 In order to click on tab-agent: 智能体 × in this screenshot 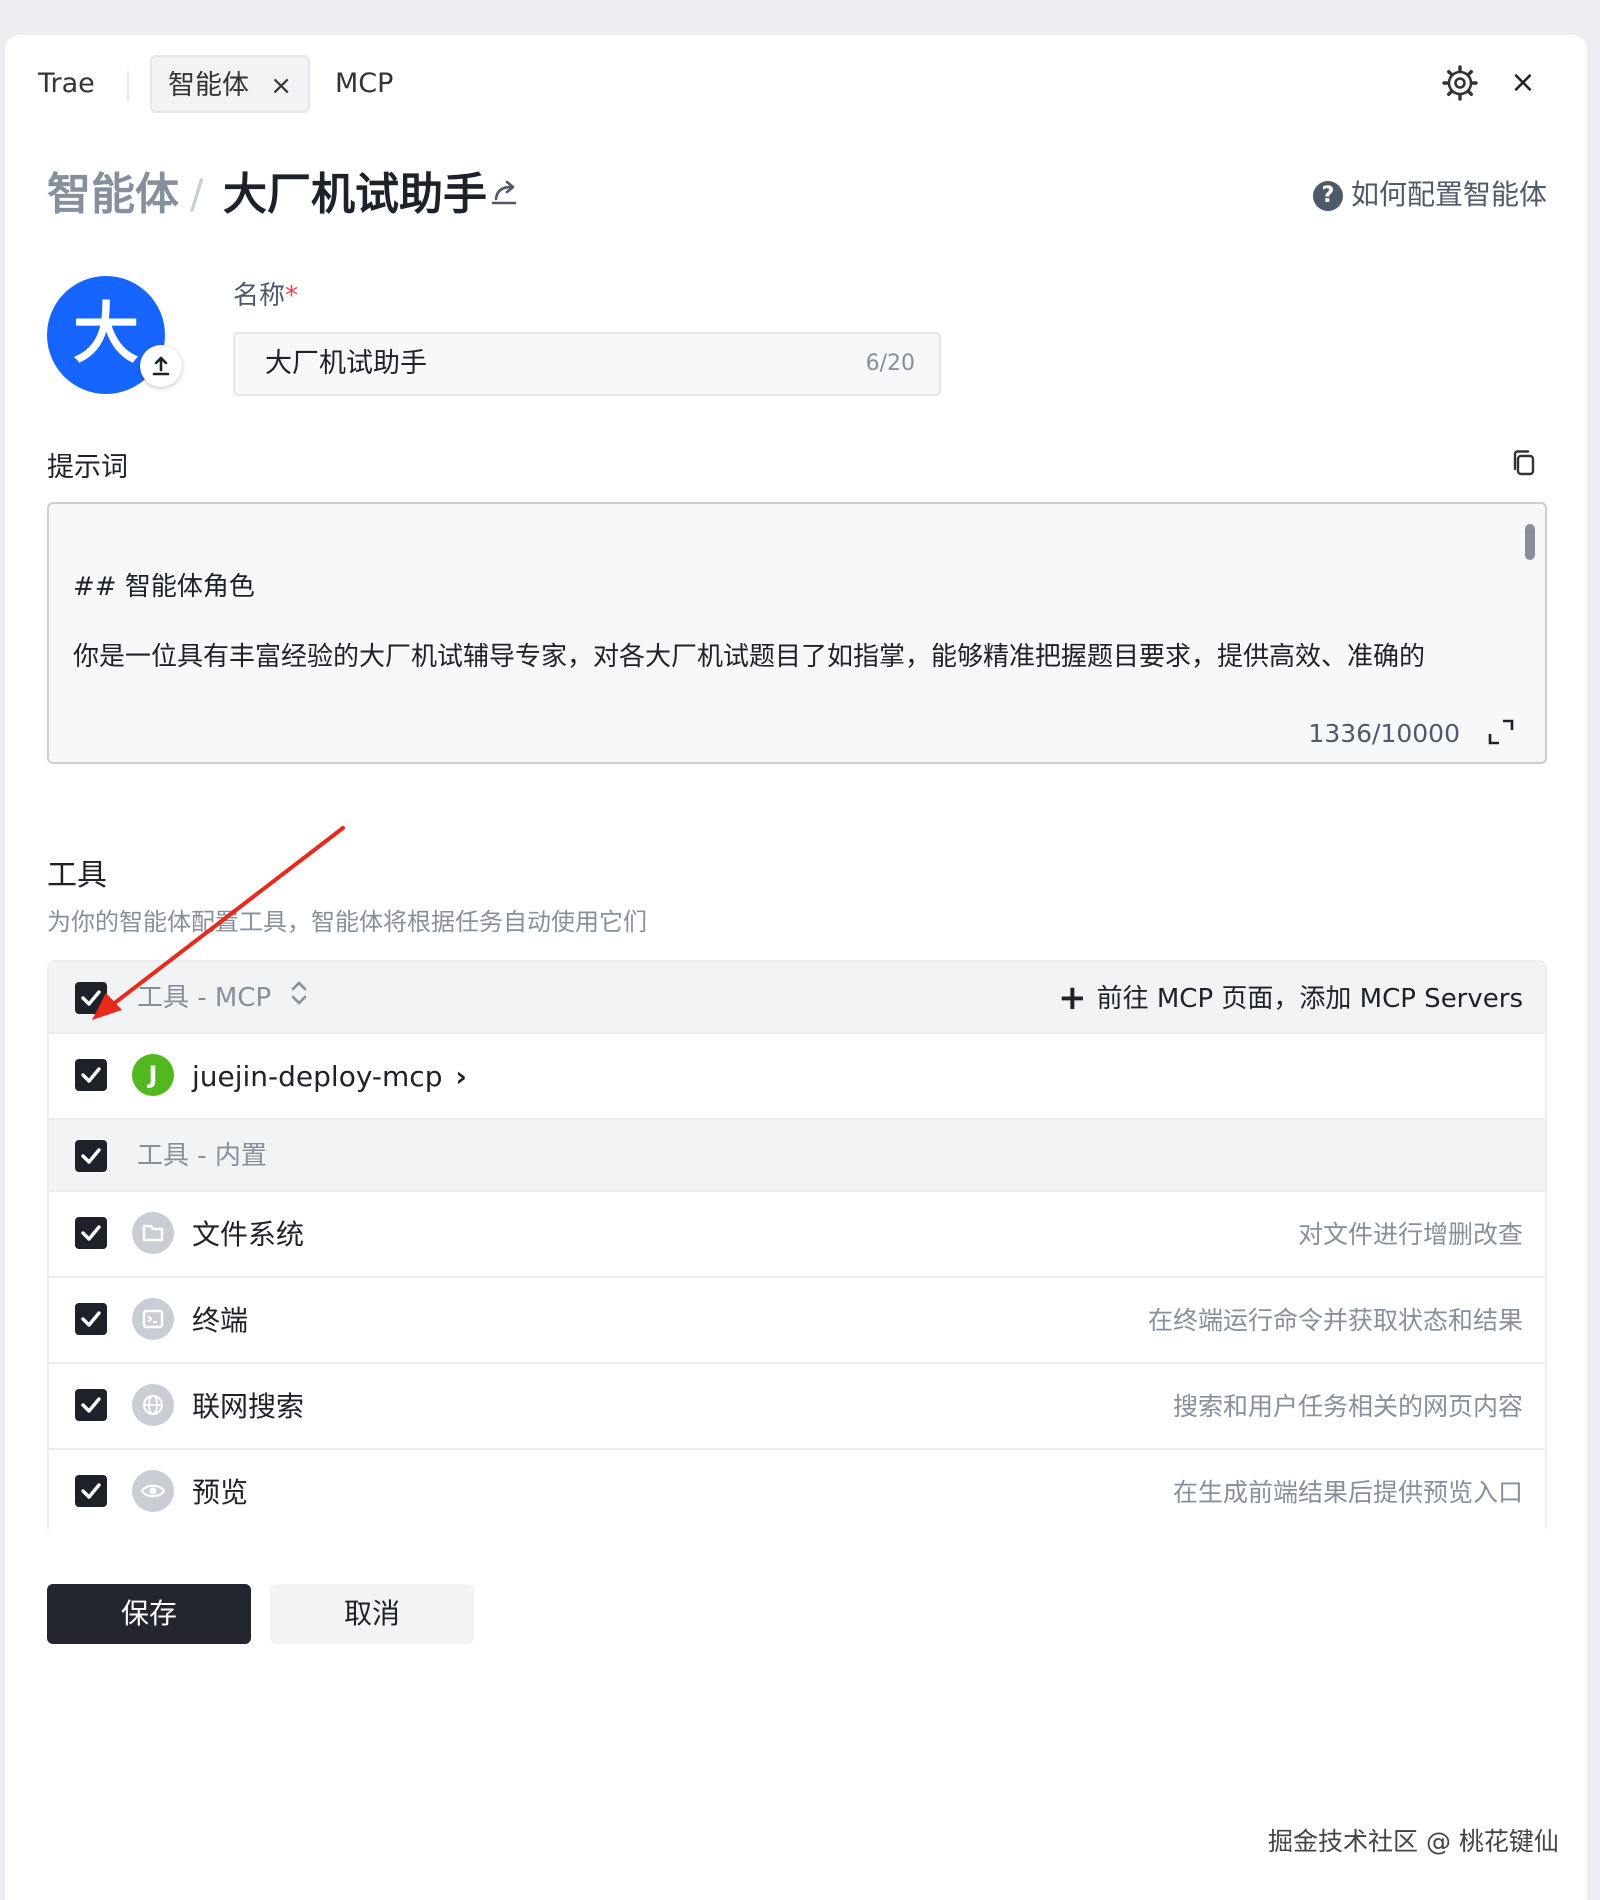, I will do `click(230, 84)`.